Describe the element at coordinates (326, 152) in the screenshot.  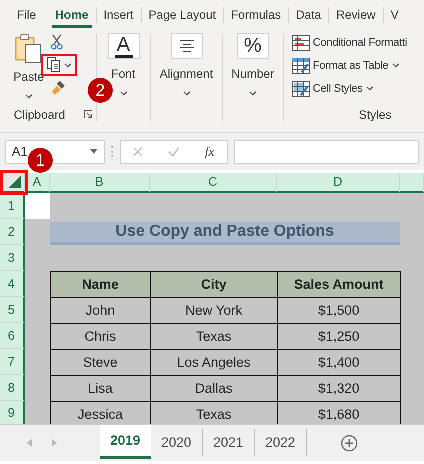
I see `formula-input` at that location.